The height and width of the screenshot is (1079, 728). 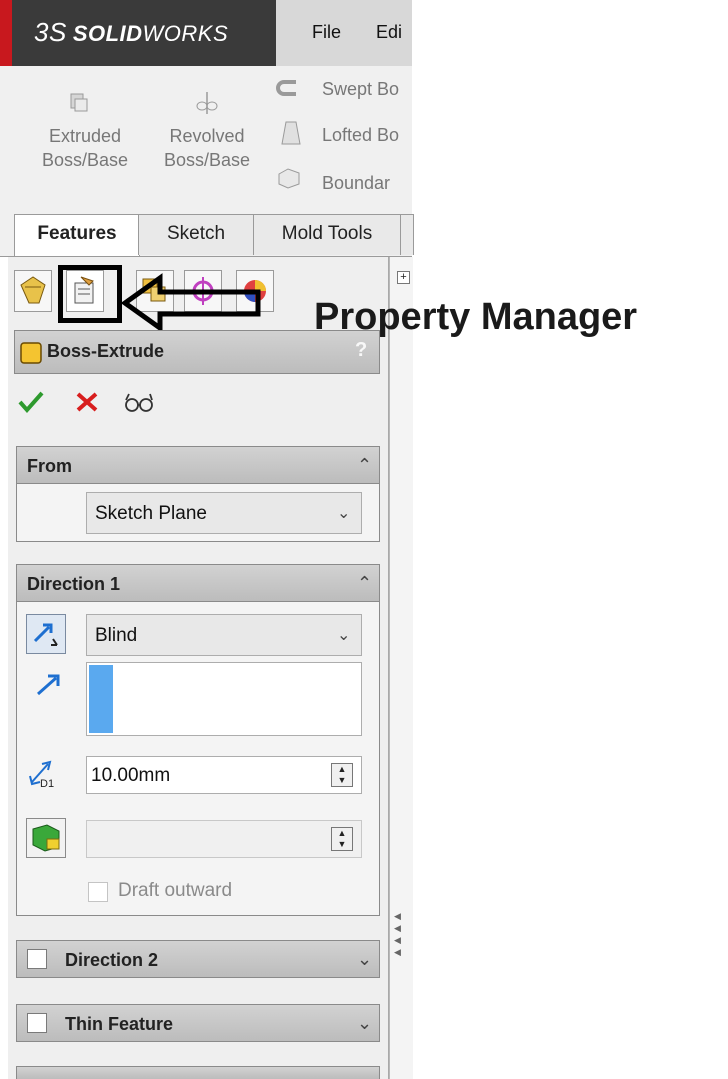 I want to click on solidworks-logo: 3S SOLIDWORKS, so click(x=131, y=32).